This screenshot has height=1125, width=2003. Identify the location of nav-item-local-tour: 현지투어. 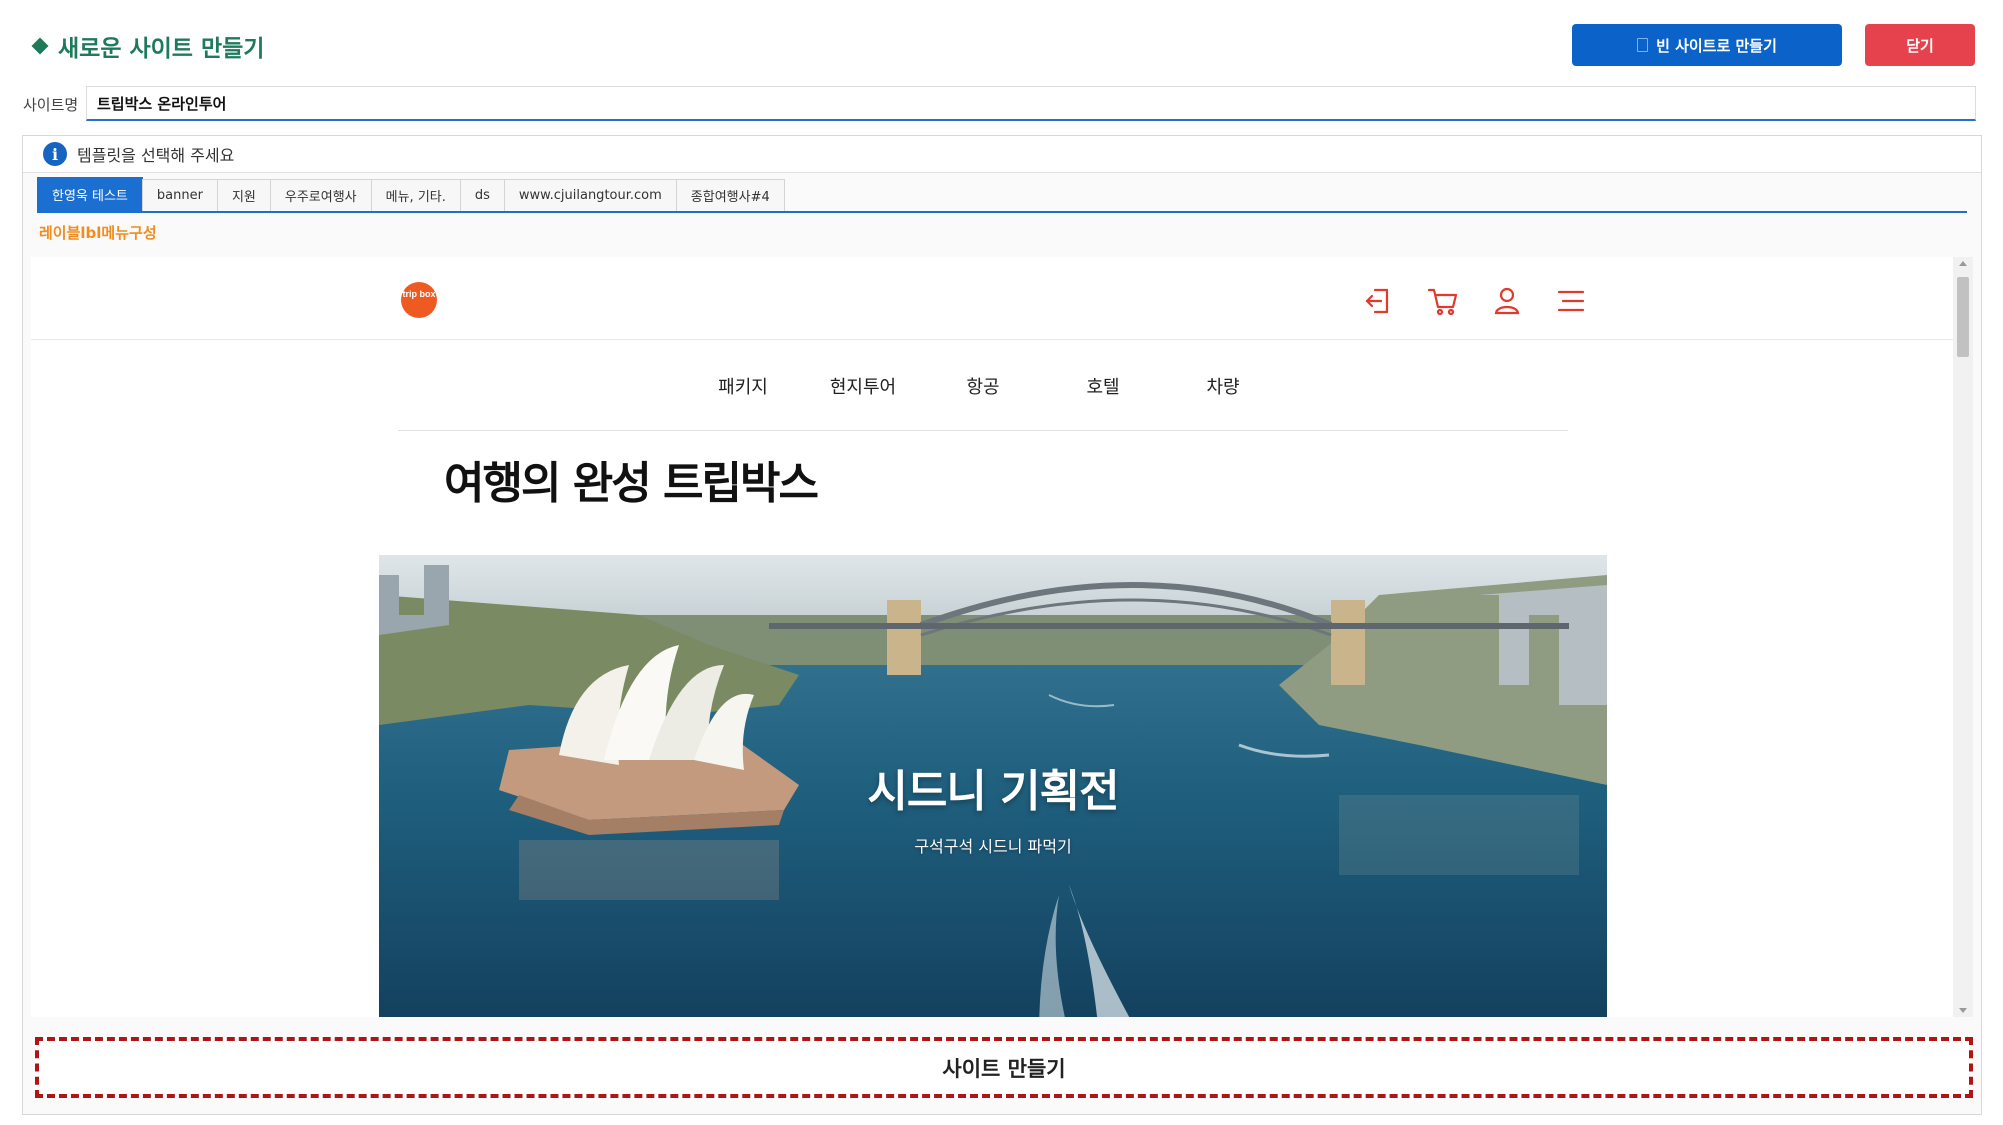
(863, 386).